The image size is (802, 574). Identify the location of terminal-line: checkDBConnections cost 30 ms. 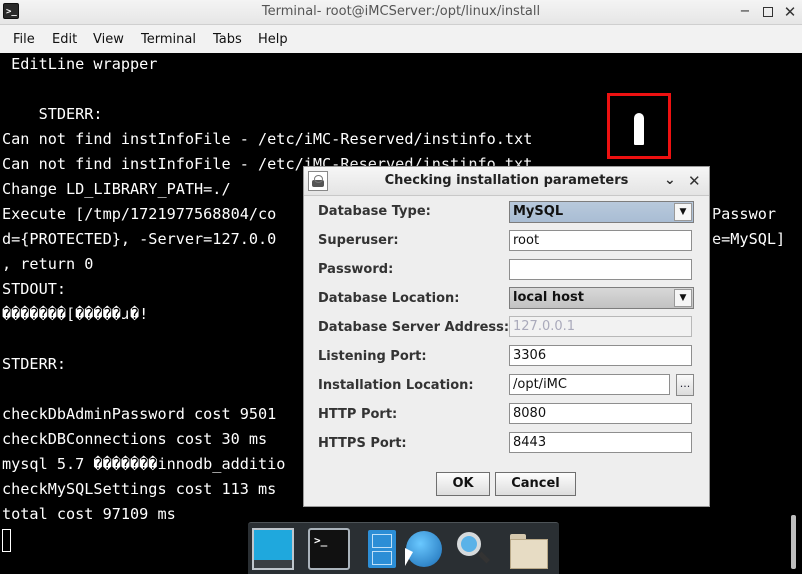
(135, 439).